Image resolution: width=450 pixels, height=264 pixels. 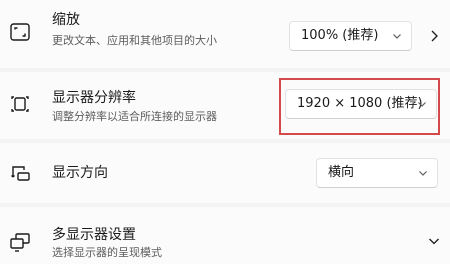 I want to click on multiple-displays-title: 多显示器设置, so click(x=94, y=235).